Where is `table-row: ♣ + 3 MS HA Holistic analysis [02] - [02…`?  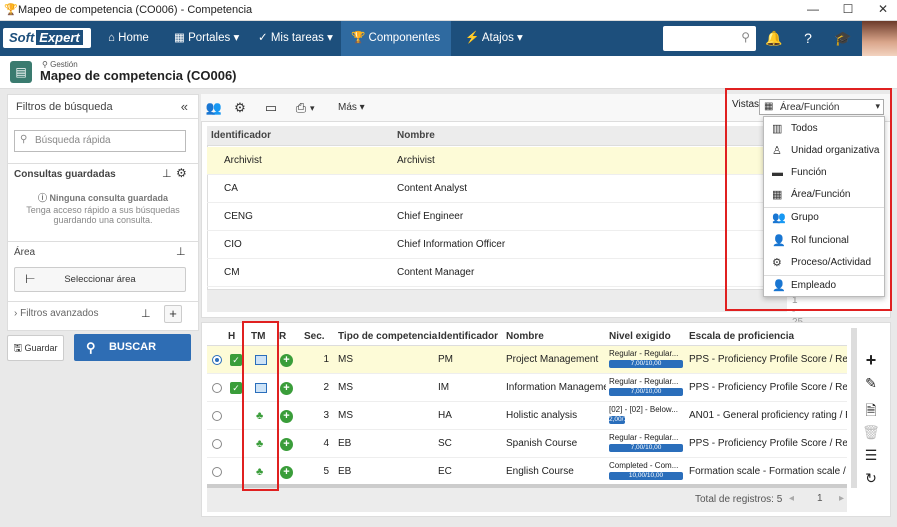 table-row: ♣ + 3 MS HA Holistic analysis [02] - [02… is located at coordinates (527, 416).